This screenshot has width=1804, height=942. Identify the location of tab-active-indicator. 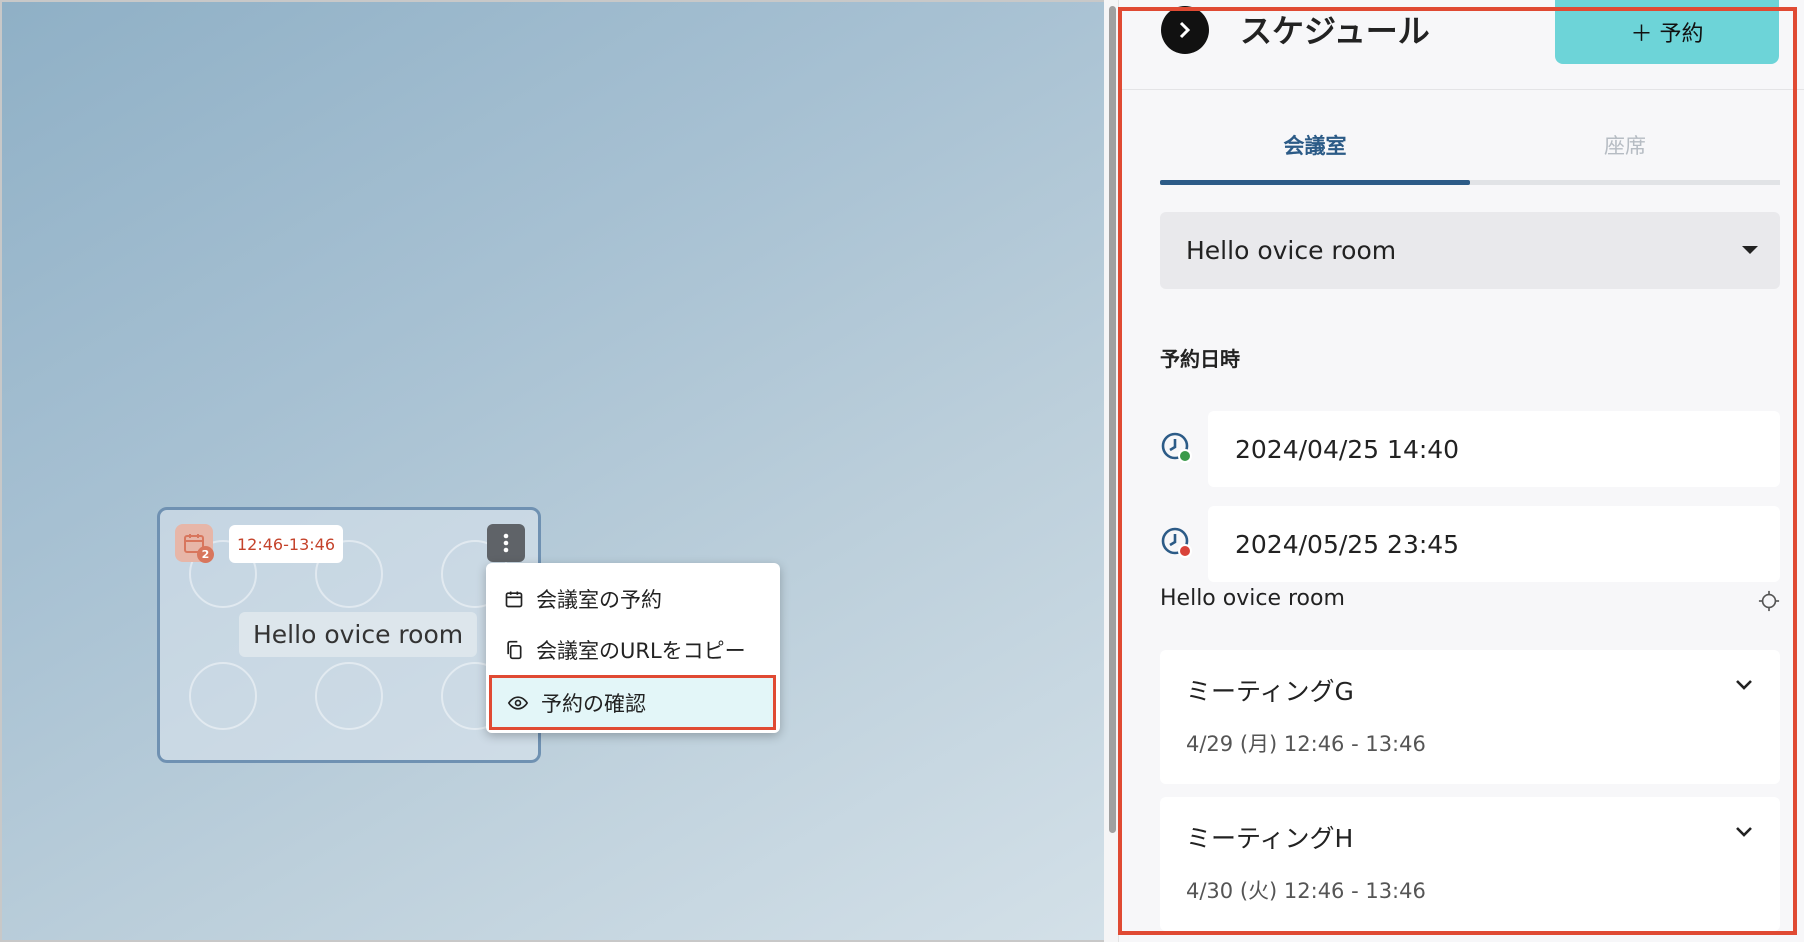
(1315, 182).